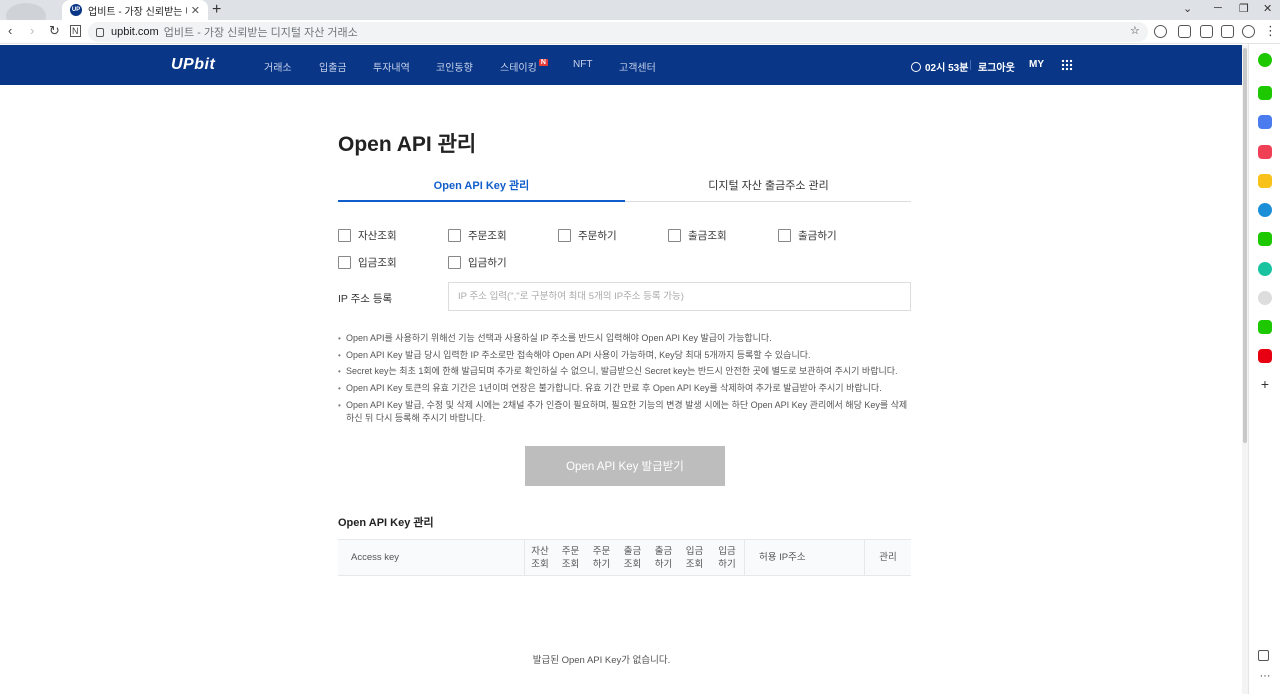 The width and height of the screenshot is (1280, 694). Describe the element at coordinates (1036, 64) in the screenshot. I see `my-button: MY` at that location.